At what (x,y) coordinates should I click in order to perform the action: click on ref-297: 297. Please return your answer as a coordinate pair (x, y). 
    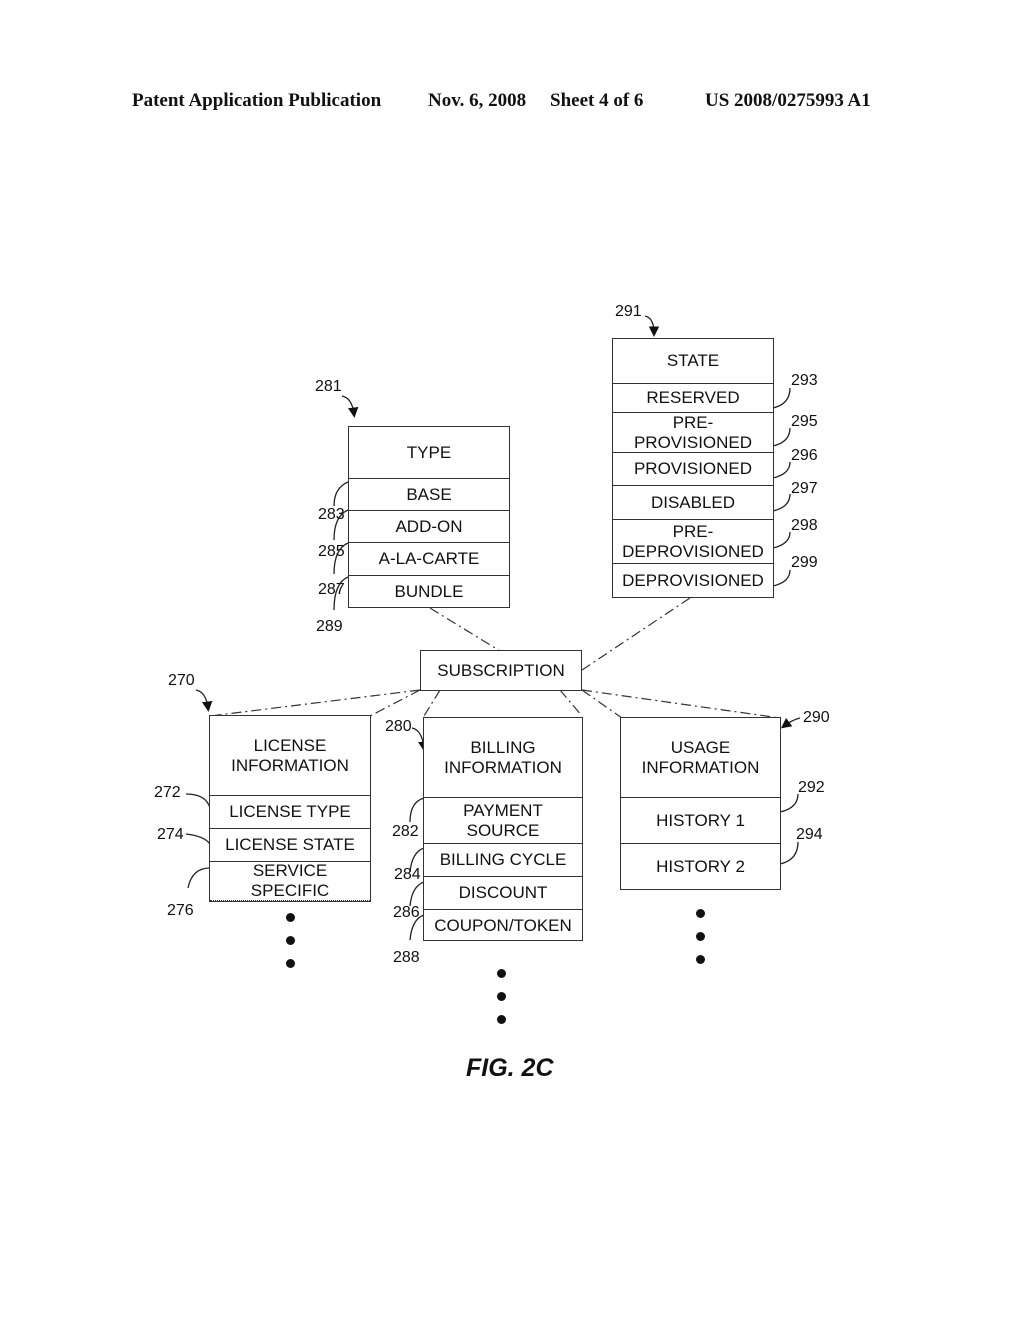
    Looking at the image, I should click on (804, 488).